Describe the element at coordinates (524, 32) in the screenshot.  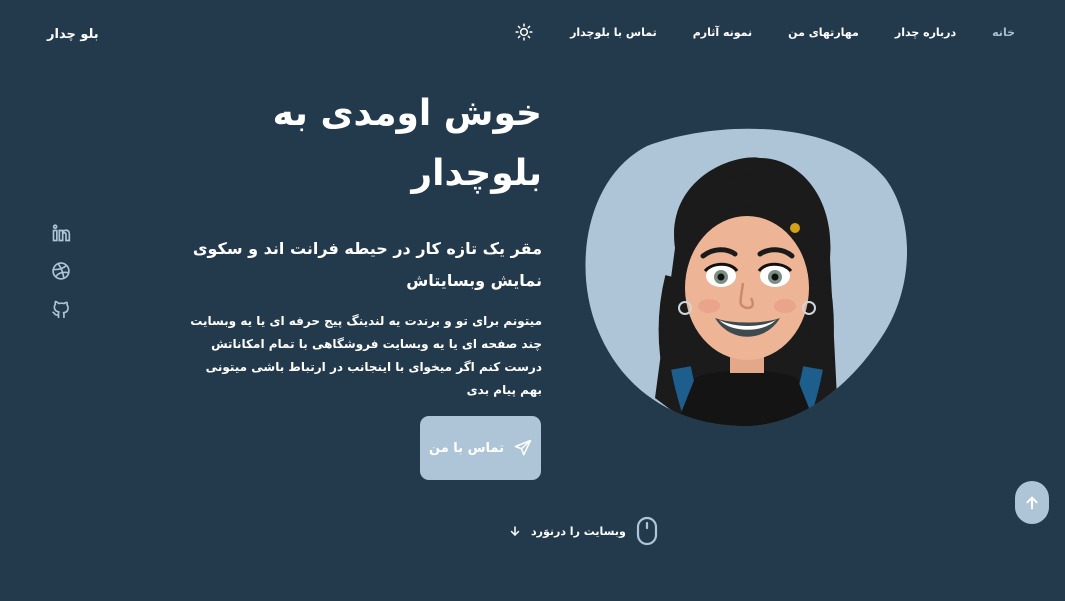
I see `sun-icon` at that location.